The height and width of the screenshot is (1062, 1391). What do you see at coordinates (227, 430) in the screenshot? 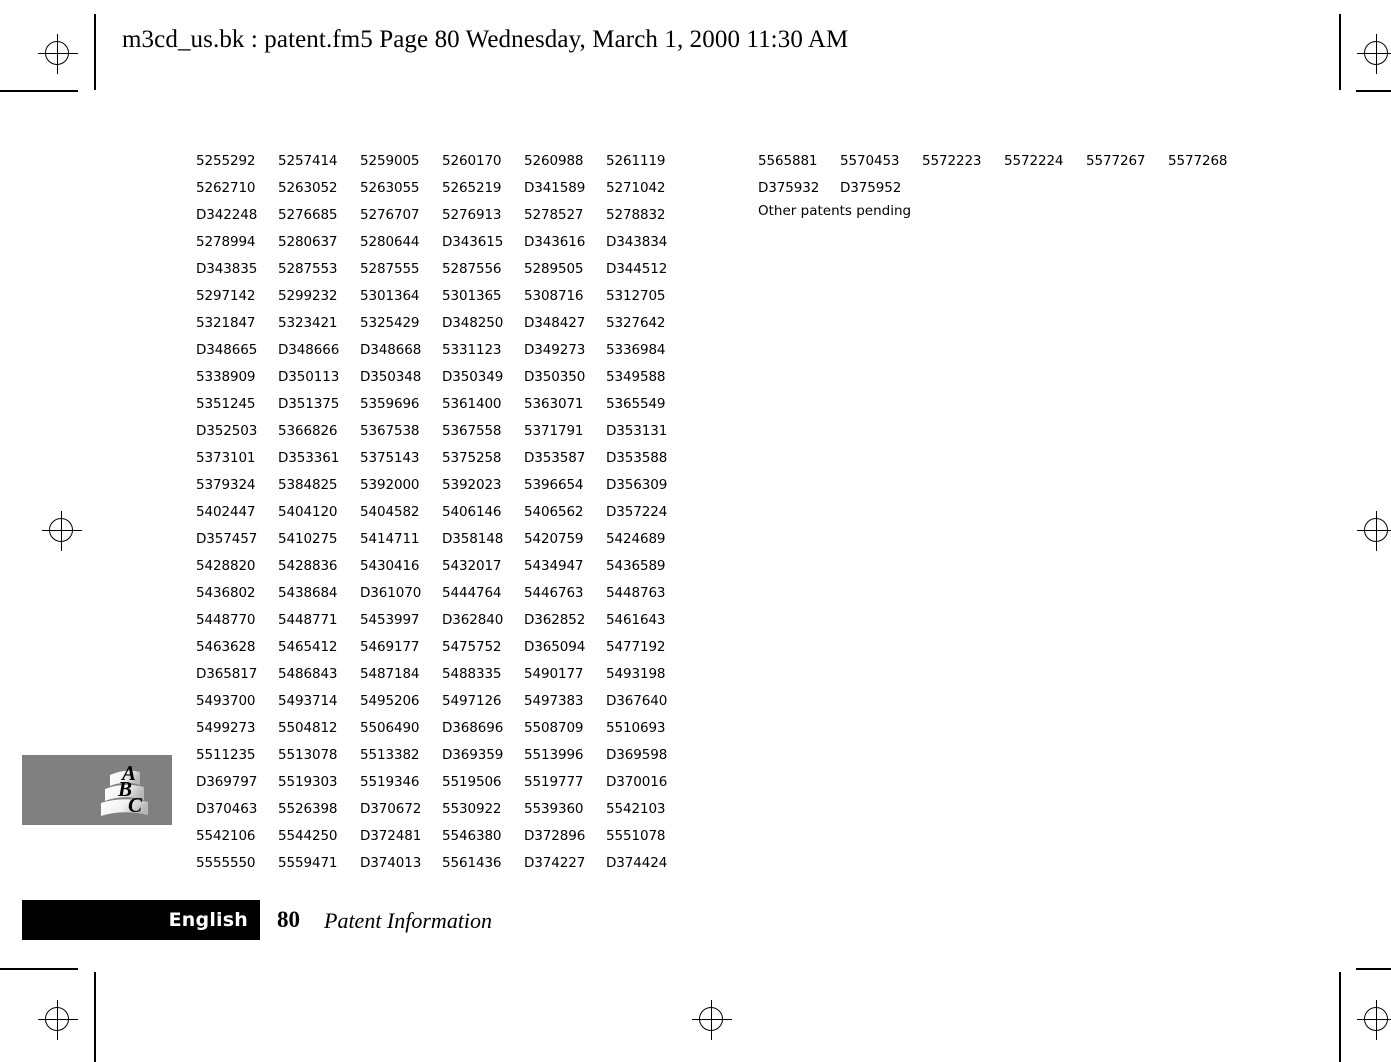
I see `patent-number-cell: D352503` at bounding box center [227, 430].